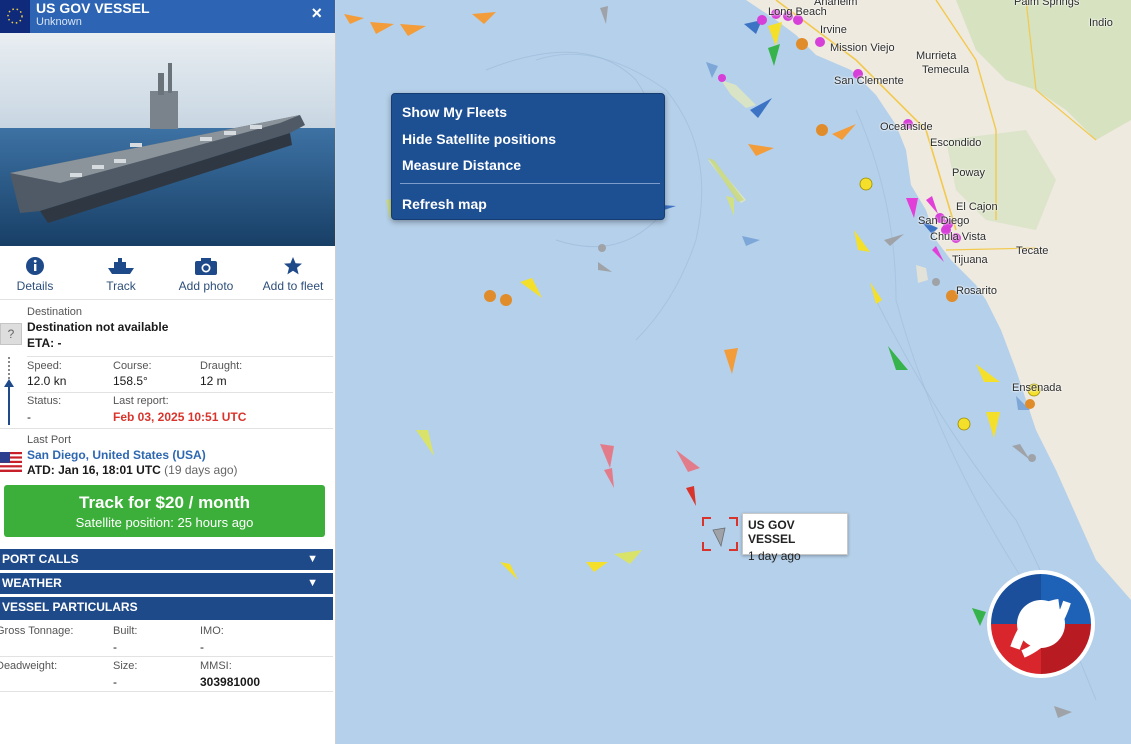 The image size is (1131, 744). Describe the element at coordinates (49, 440) in the screenshot. I see `last-port-label: Last Port` at that location.